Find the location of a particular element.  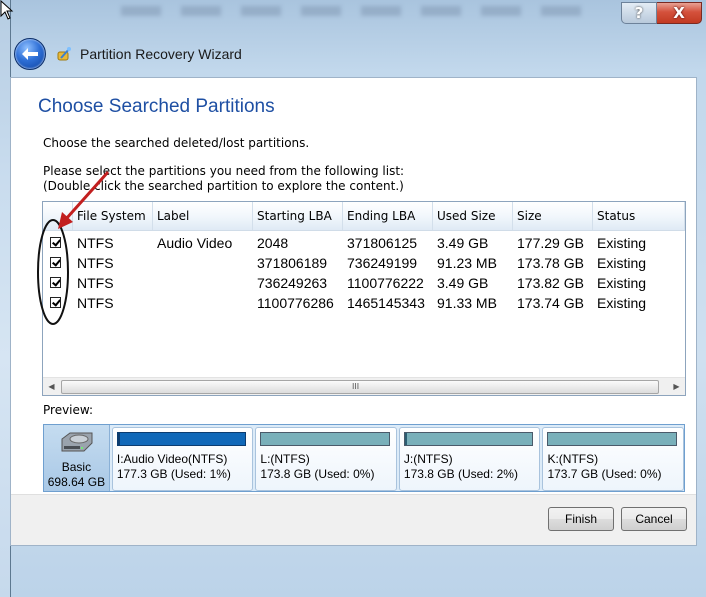

cell-starting-lba: 371806189 is located at coordinates (292, 263).